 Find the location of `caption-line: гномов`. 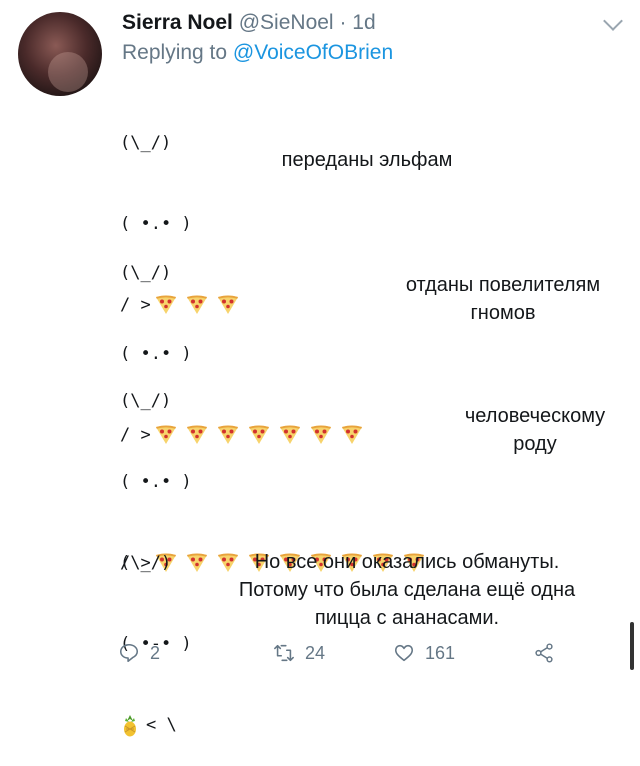

caption-line: гномов is located at coordinates (503, 313).